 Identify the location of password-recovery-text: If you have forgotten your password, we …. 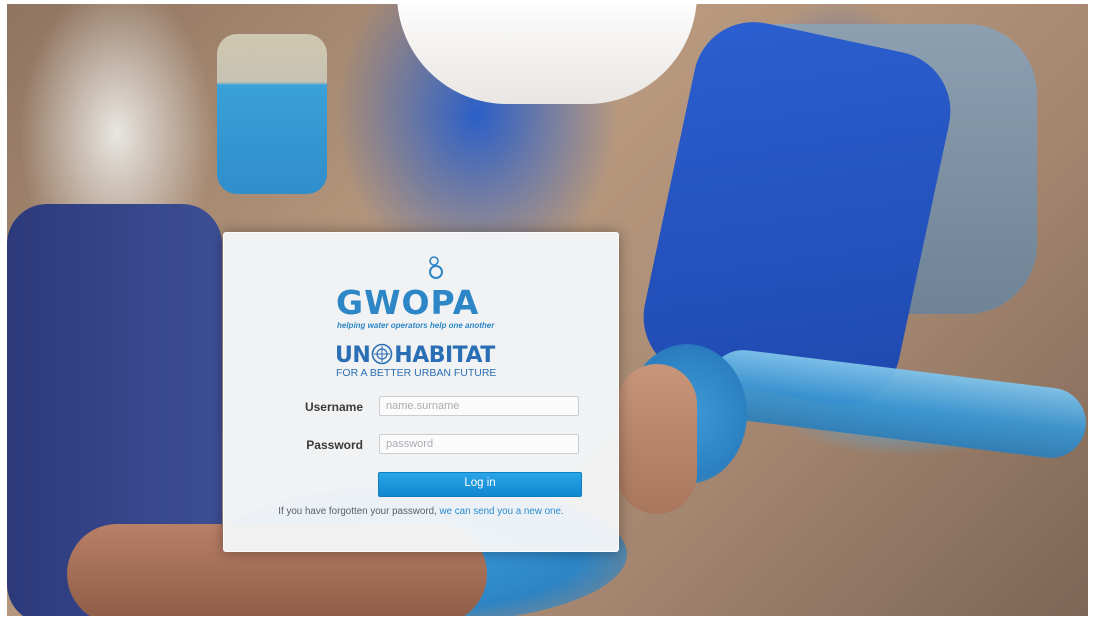
(421, 511).